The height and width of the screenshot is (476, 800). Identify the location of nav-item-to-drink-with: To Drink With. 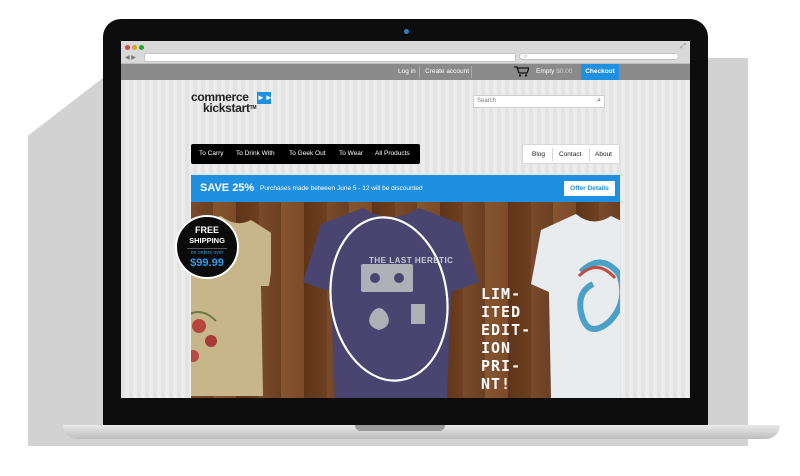
(255, 153).